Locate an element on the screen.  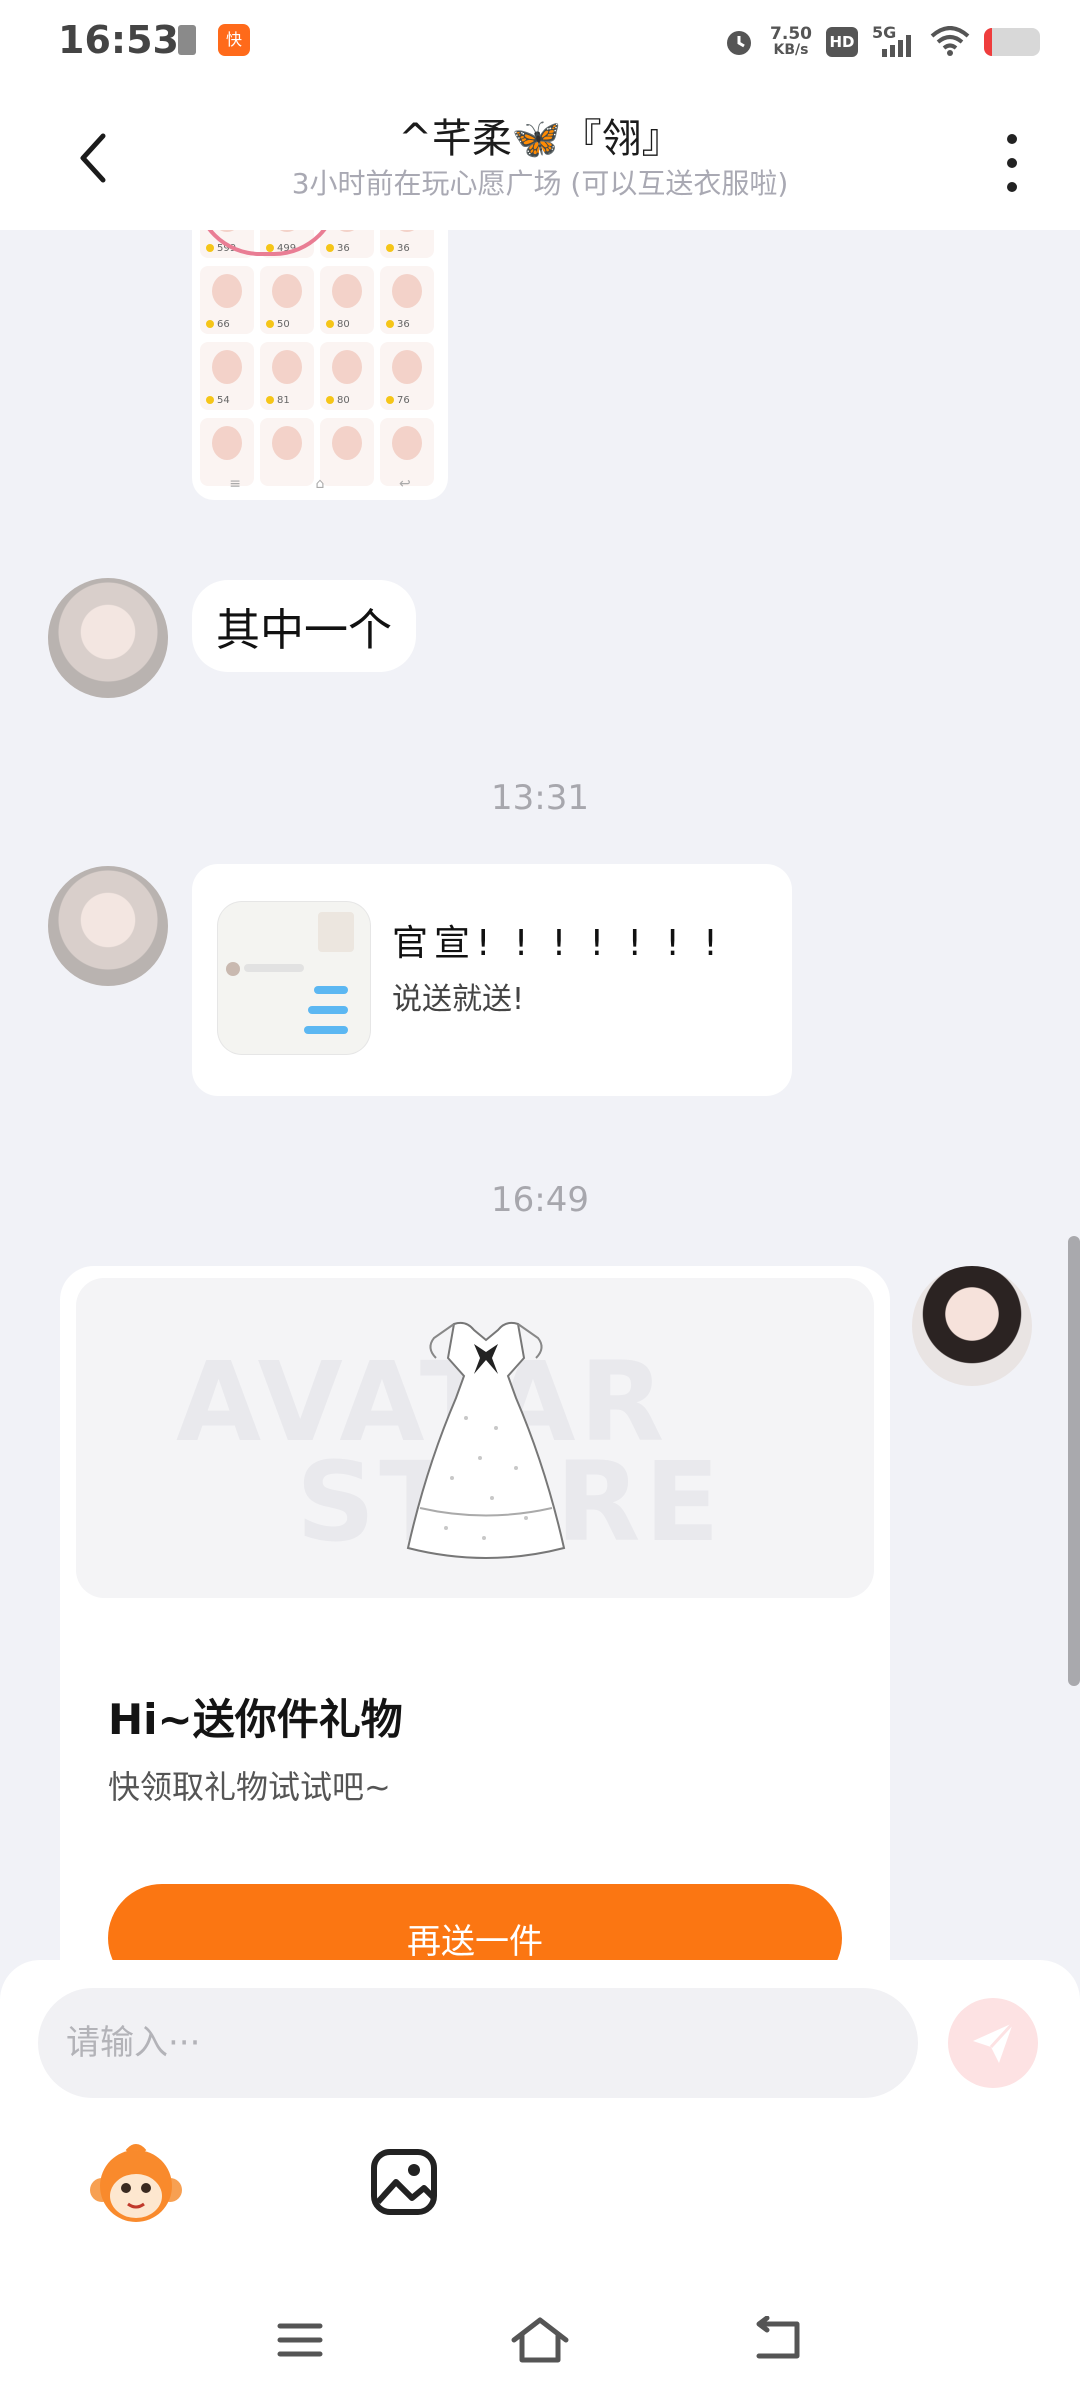
more-options-button is located at coordinates (1012, 163).